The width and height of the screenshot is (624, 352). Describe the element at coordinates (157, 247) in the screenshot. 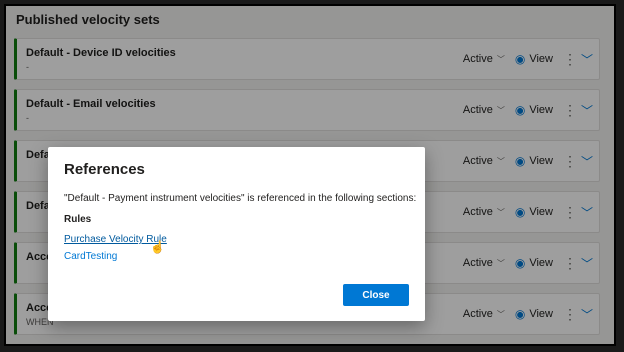

I see `pointer-cursor-icon: ☝` at that location.